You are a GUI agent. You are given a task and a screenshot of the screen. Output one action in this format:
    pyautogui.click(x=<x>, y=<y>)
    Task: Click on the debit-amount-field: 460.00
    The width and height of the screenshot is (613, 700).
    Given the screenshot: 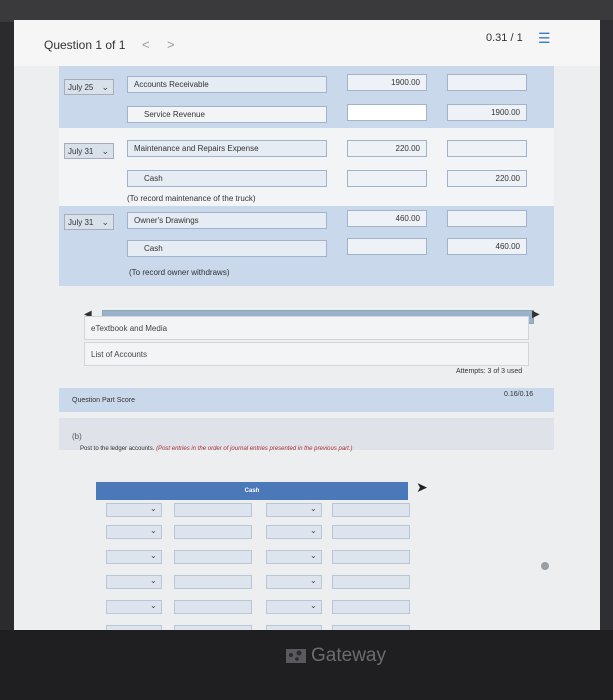 What is the action you would take?
    pyautogui.click(x=387, y=218)
    